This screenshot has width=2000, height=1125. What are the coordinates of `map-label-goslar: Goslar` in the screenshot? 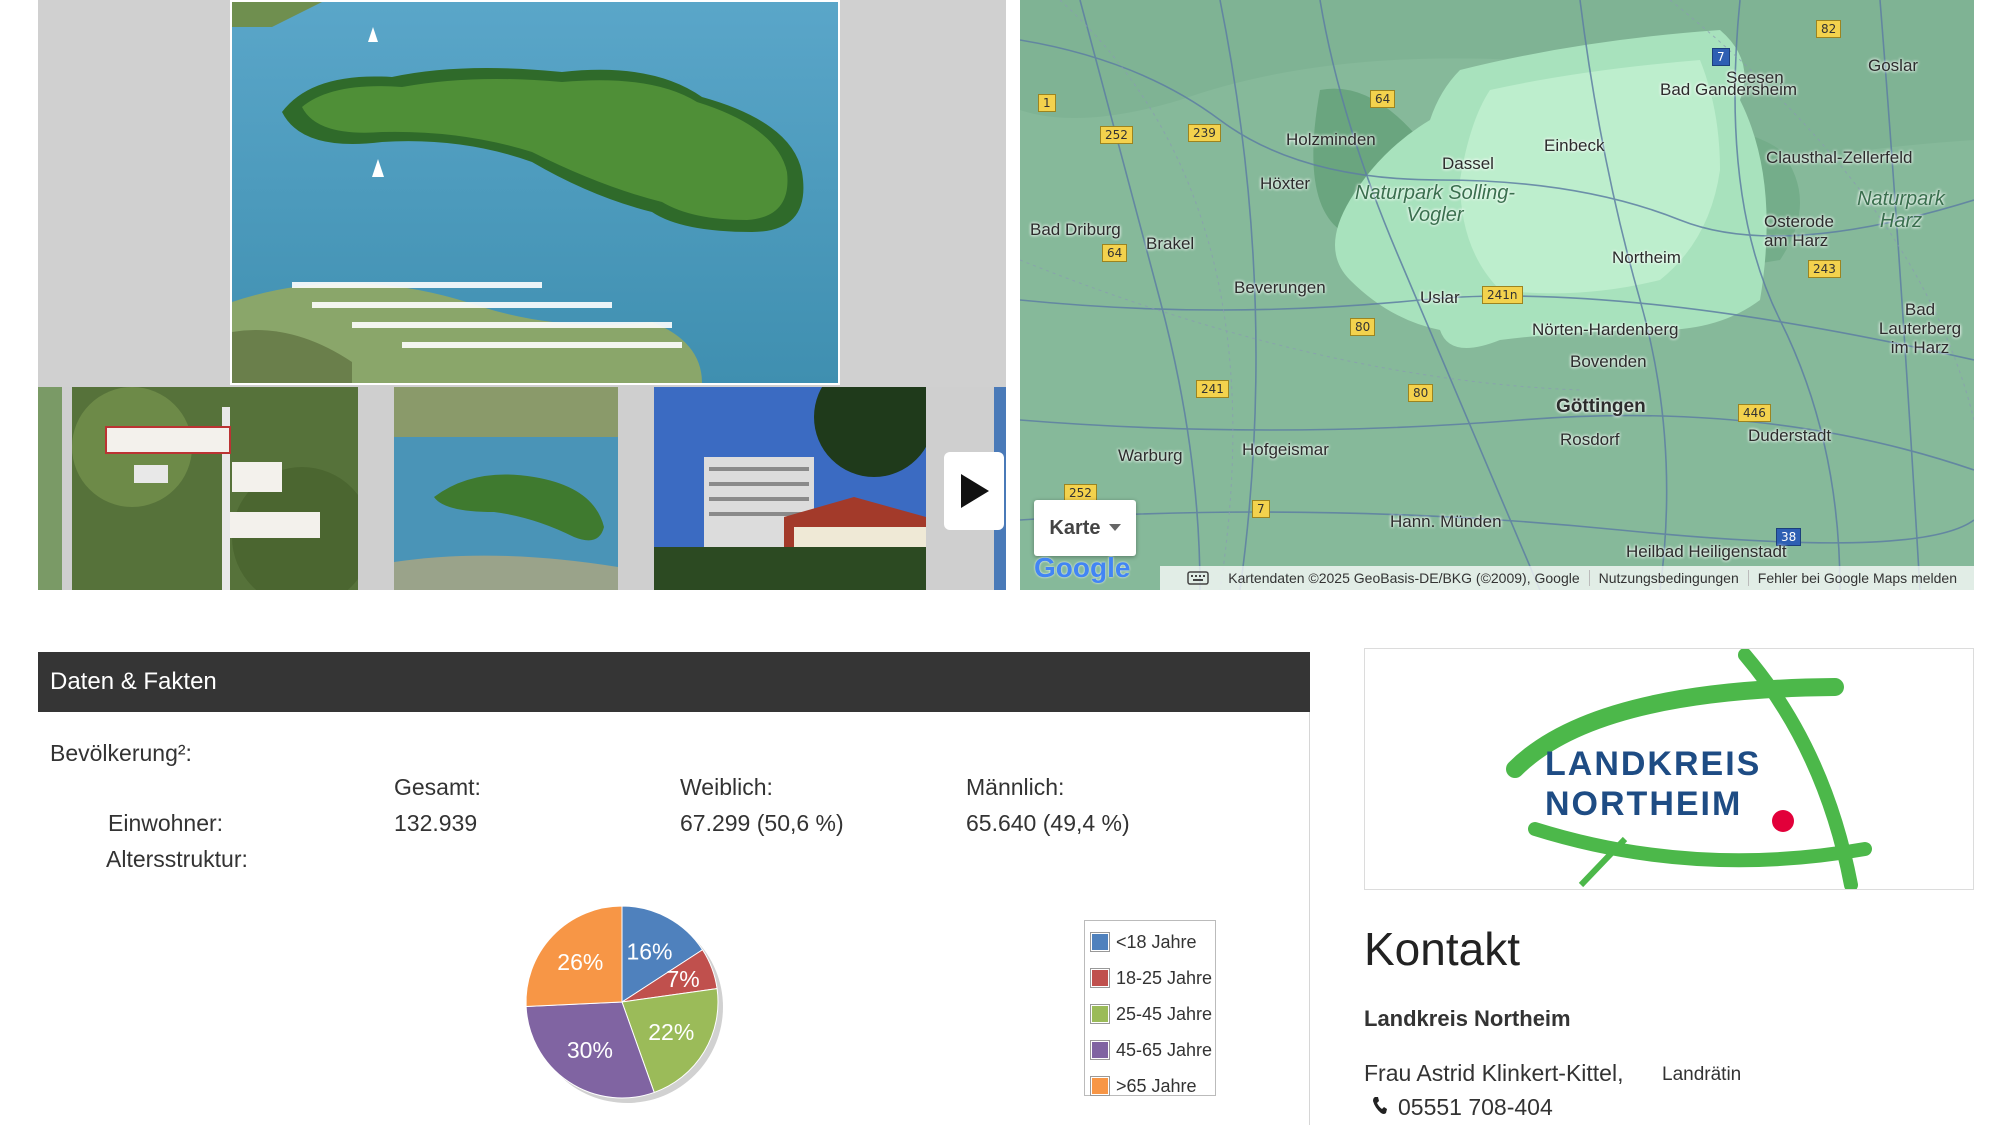 It's located at (1893, 65).